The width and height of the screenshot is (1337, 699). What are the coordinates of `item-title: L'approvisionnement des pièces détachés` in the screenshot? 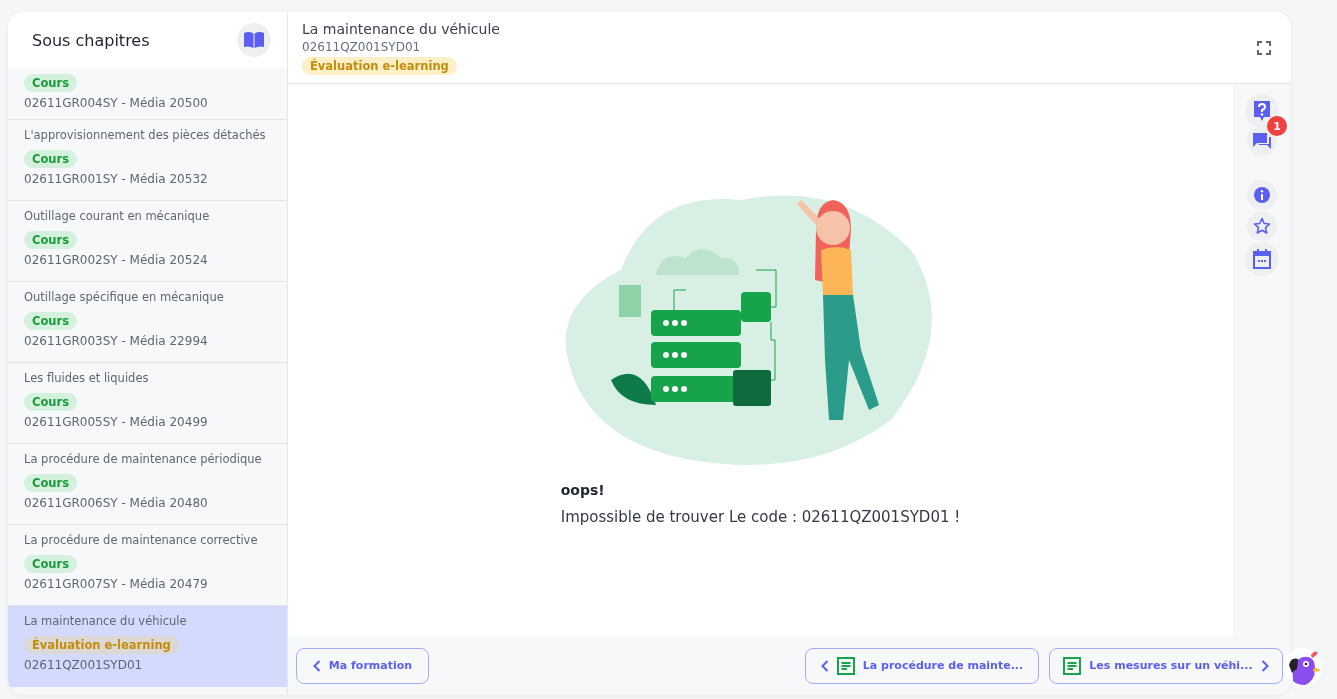 It's located at (145, 135).